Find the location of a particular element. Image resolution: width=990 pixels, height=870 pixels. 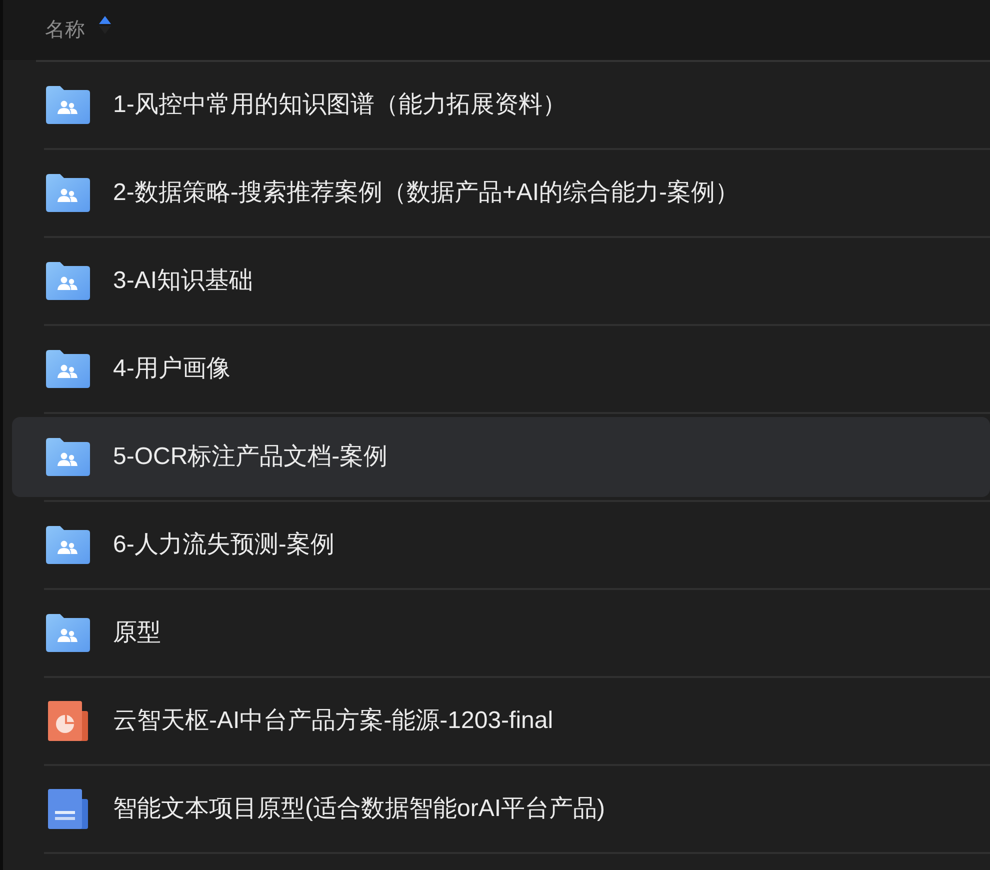

file-row: 2-数据策略-搜索推荐案例（数据产品+AI的综合能力-案例） is located at coordinates (501, 193).